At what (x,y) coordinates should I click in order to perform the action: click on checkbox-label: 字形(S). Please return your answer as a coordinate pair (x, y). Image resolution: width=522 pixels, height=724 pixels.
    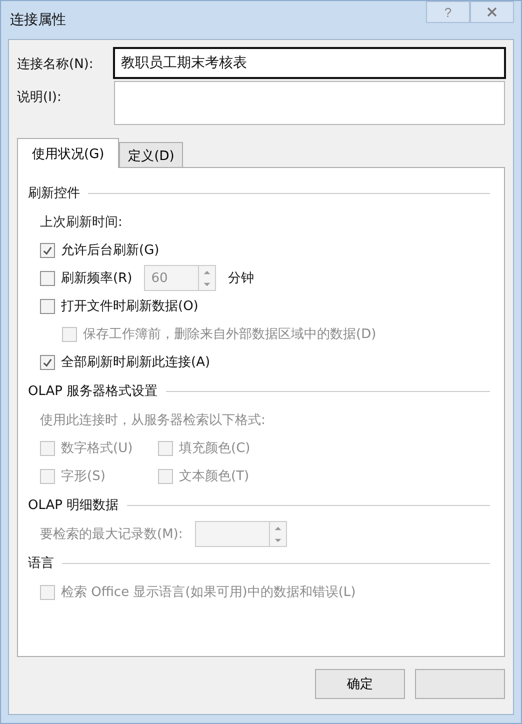
    Looking at the image, I should click on (83, 476).